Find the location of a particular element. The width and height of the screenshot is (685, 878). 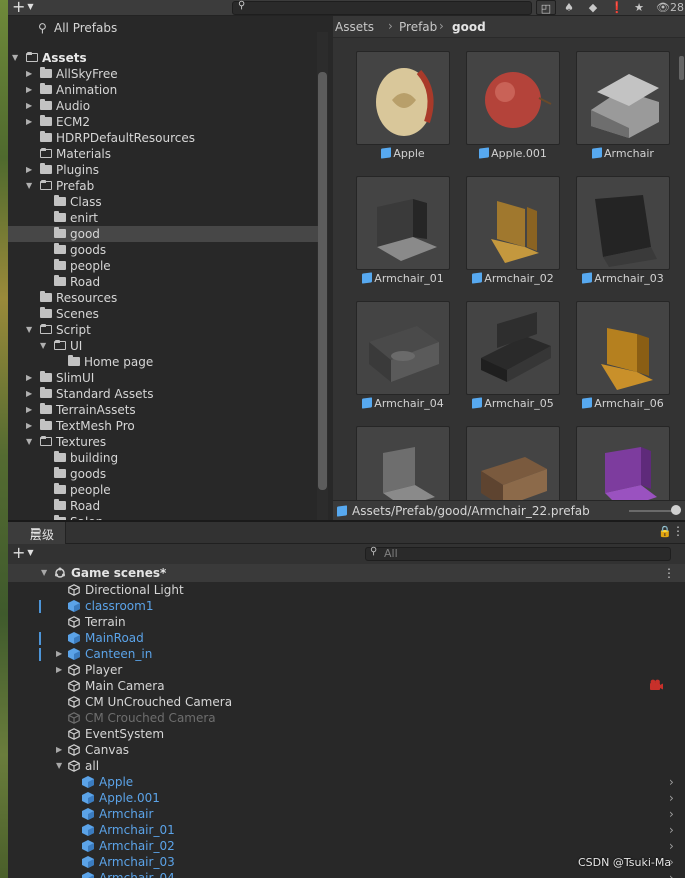

search-by-type-icon: ◰ is located at coordinates (546, 7).